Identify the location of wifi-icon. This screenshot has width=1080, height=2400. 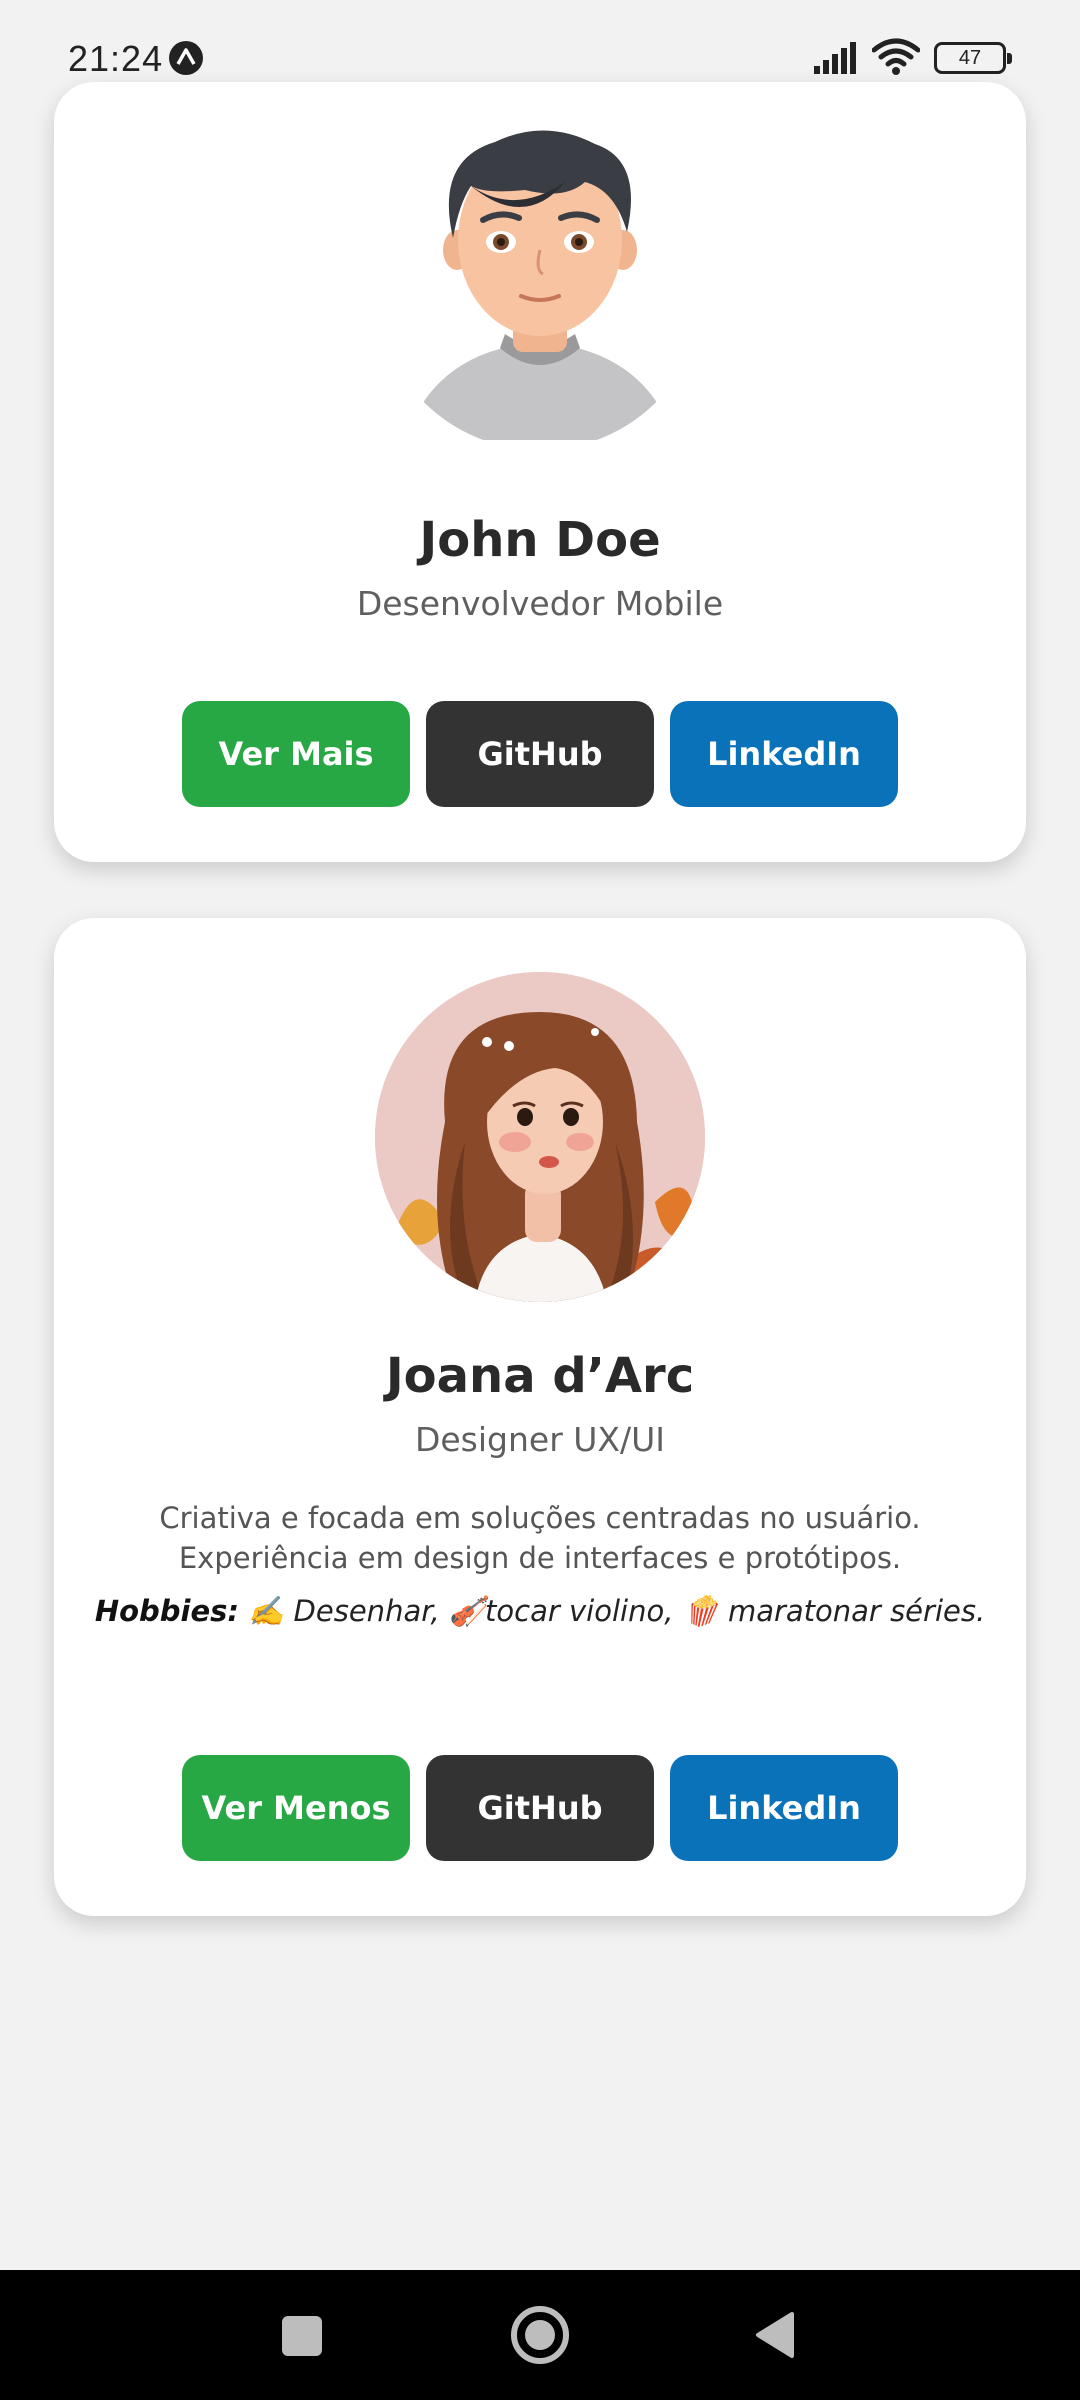
(896, 56).